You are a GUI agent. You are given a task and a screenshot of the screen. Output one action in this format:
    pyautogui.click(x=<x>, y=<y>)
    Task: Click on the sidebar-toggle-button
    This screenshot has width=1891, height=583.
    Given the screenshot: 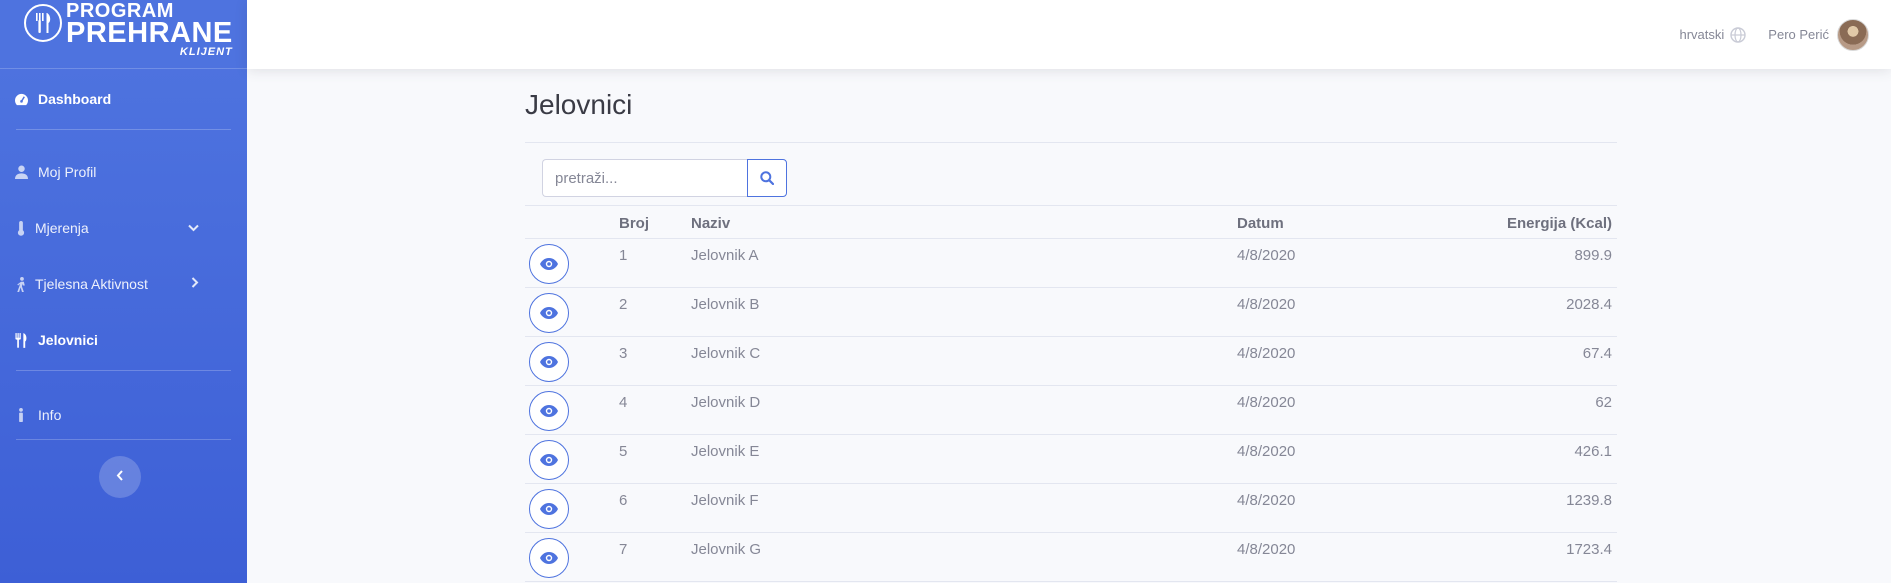 What is the action you would take?
    pyautogui.click(x=120, y=477)
    